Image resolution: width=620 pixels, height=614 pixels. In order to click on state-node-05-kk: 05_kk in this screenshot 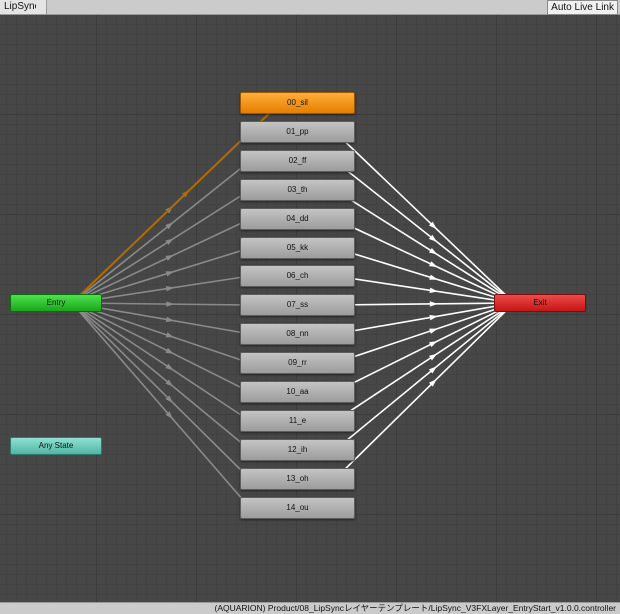, I will do `click(297, 248)`.